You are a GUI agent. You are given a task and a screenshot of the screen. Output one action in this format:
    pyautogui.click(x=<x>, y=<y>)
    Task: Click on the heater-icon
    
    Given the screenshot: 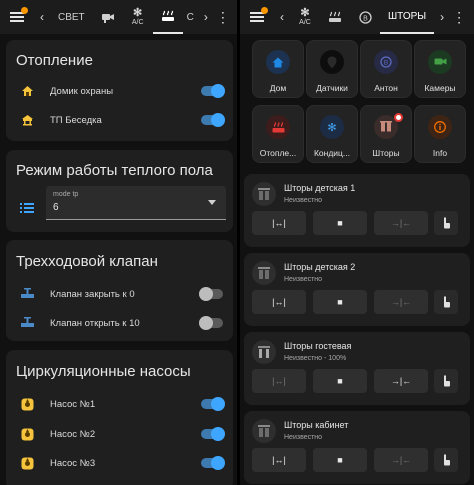 What is the action you would take?
    pyautogui.click(x=167, y=15)
    